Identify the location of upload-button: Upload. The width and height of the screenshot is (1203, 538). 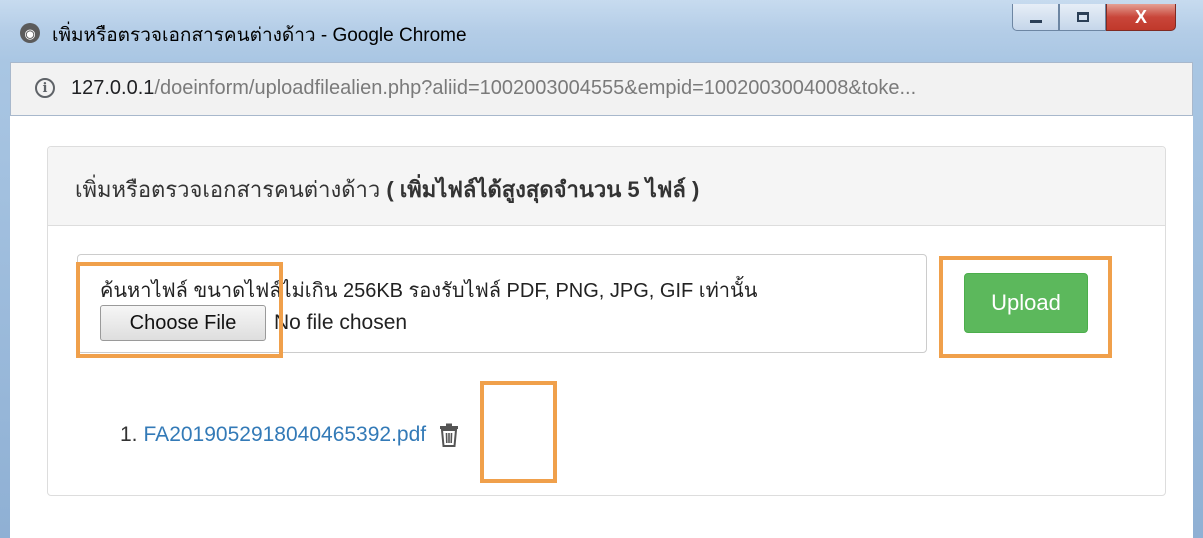
(1026, 303).